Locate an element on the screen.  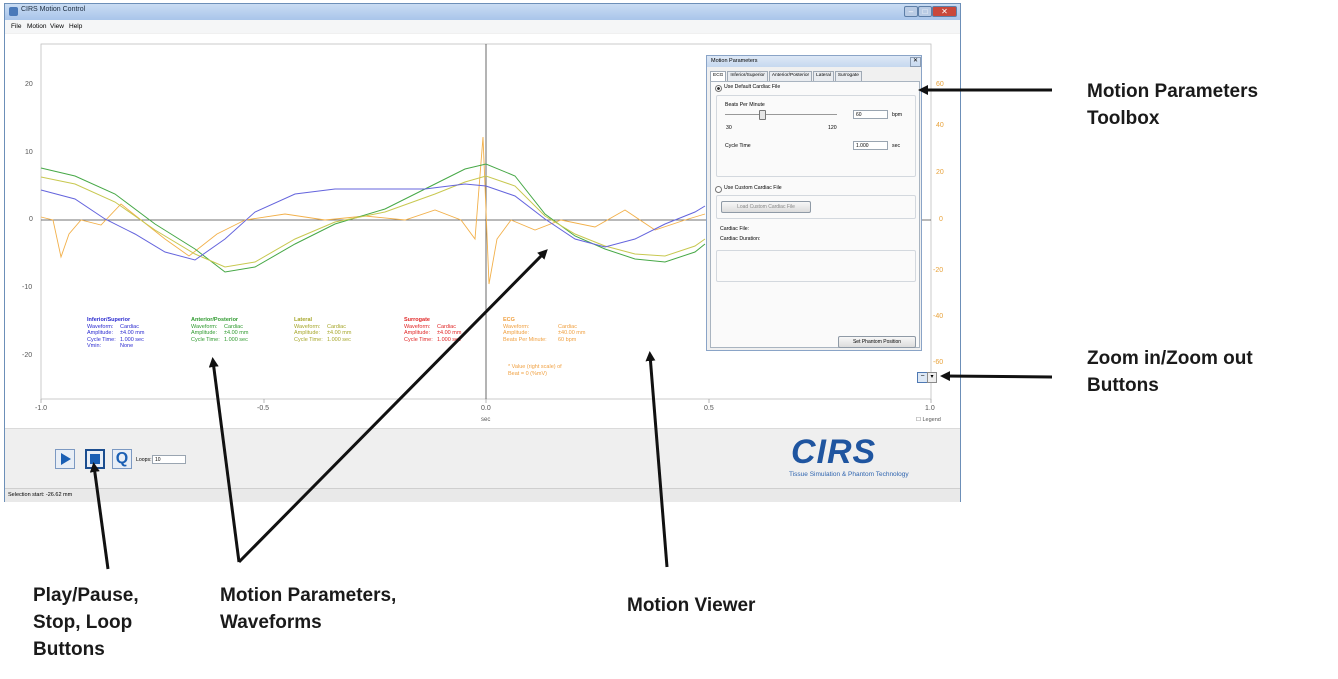
annotation-line: Play/Pause, is located at coordinates (86, 595).